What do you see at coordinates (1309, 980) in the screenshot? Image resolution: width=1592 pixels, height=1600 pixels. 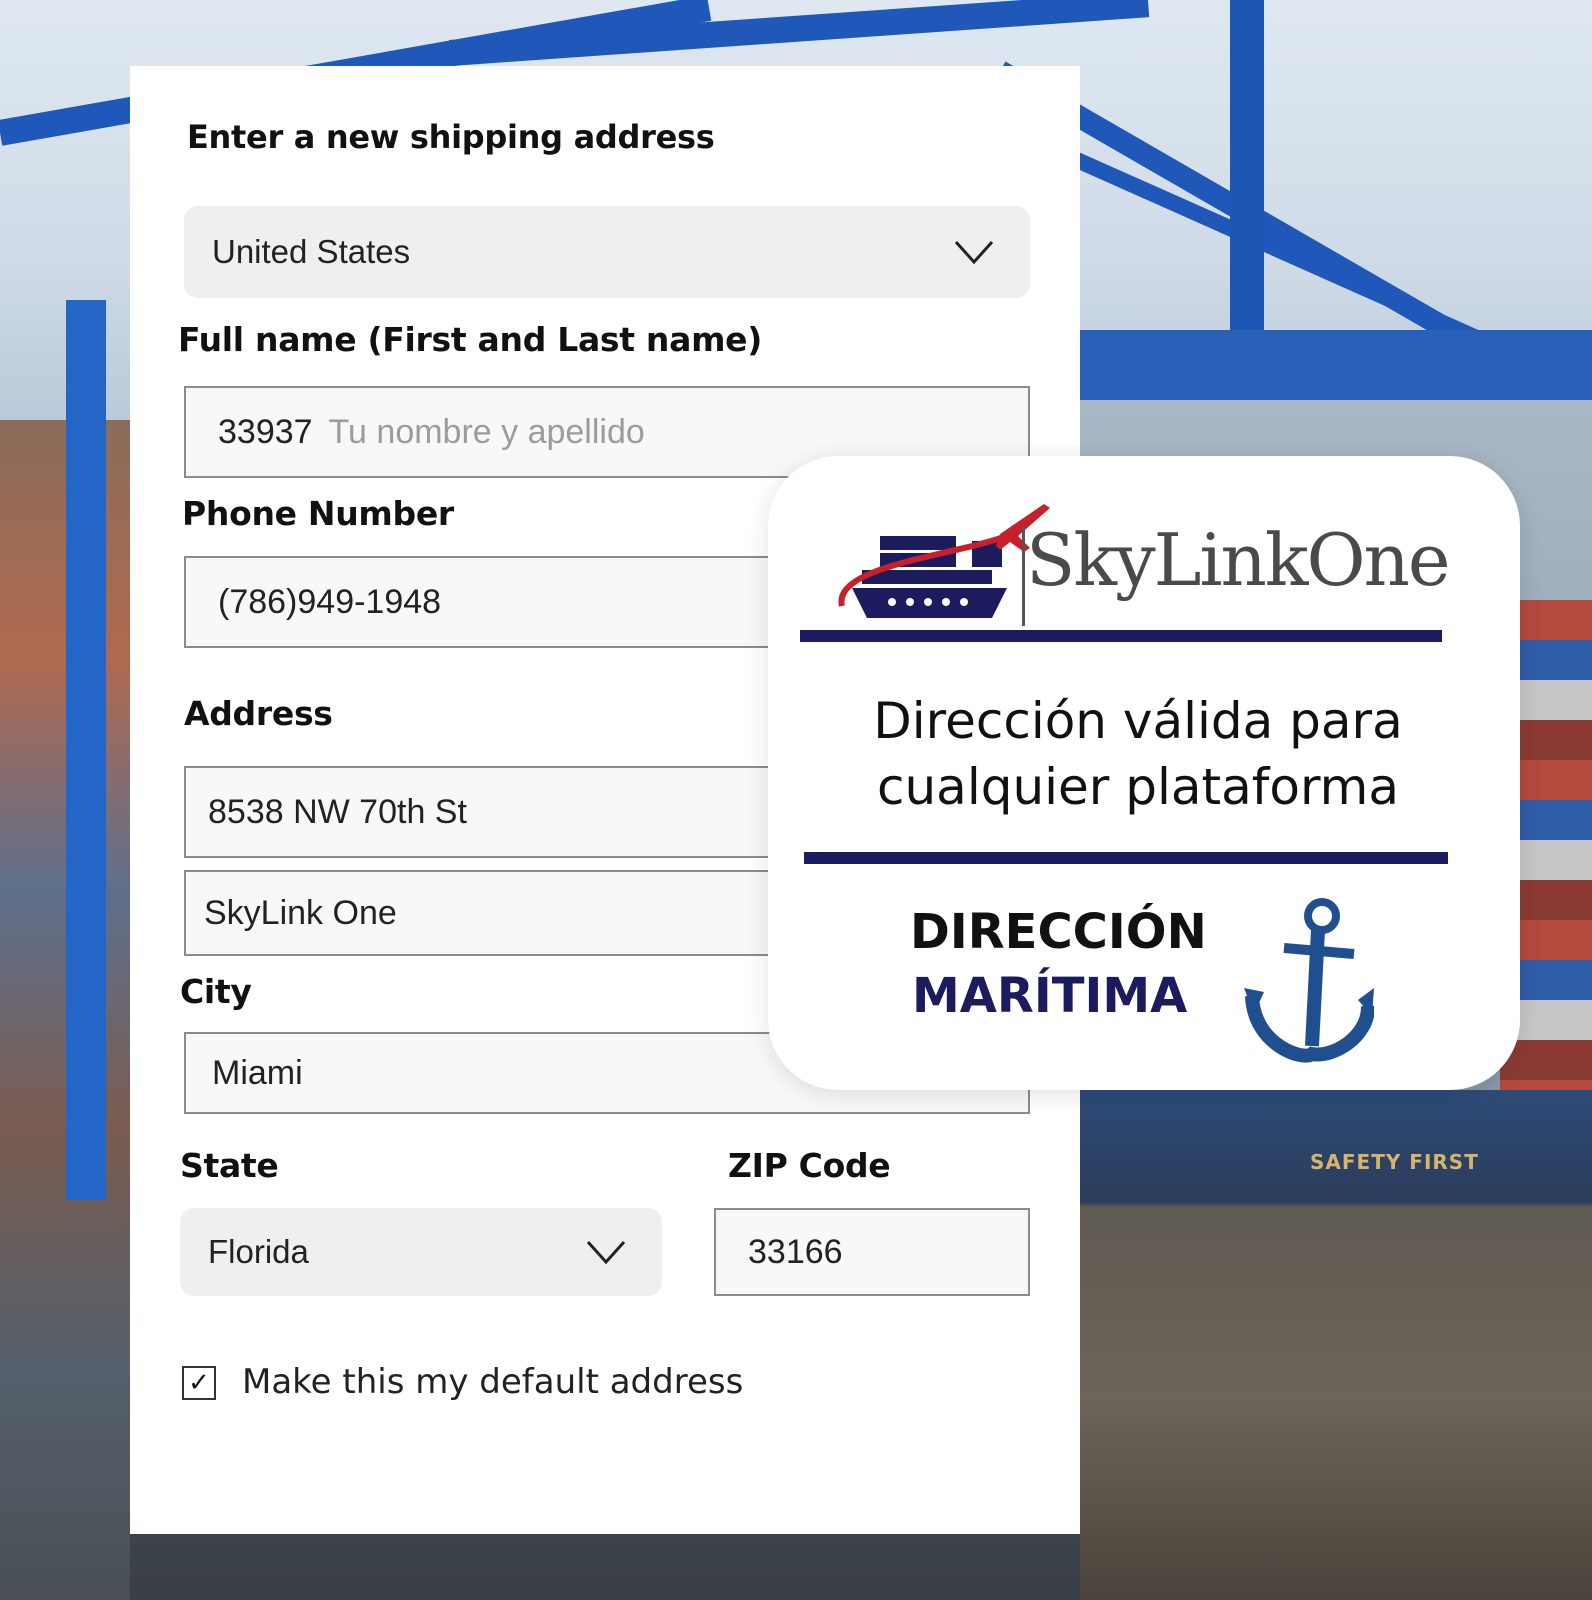 I see `anchor-icon` at bounding box center [1309, 980].